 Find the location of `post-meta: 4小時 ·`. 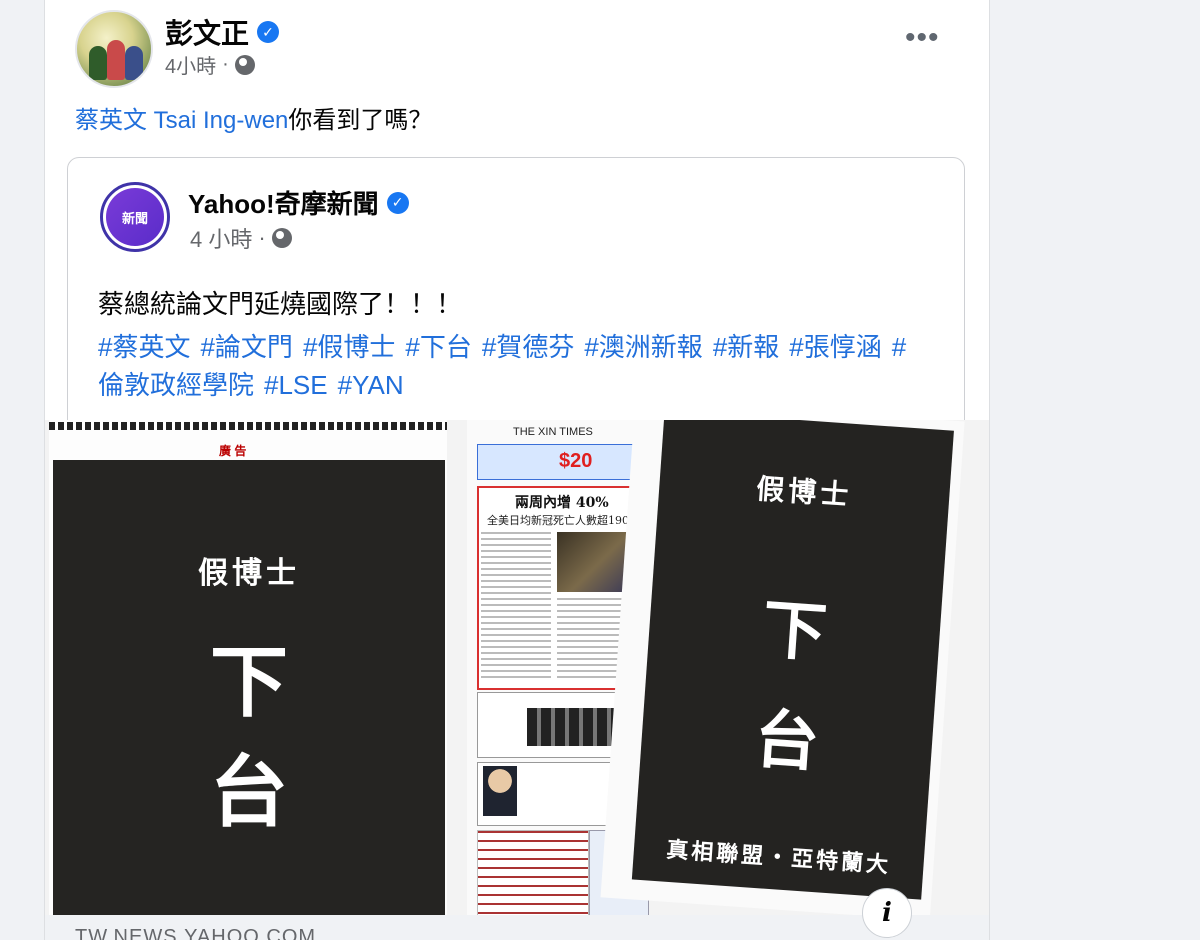

post-meta: 4小時 · is located at coordinates (210, 64).